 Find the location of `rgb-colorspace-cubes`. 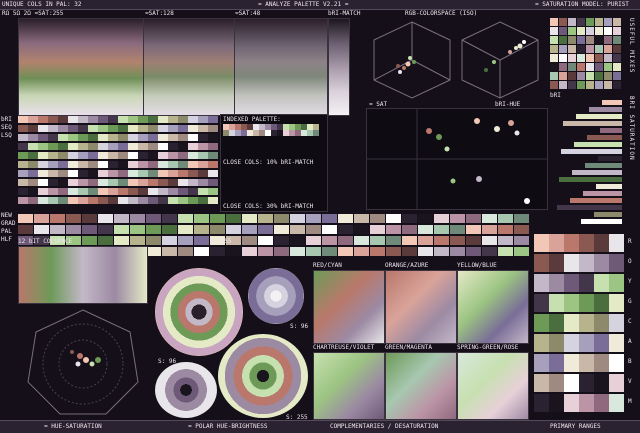

rgb-colorspace-cubes is located at coordinates (456, 60).